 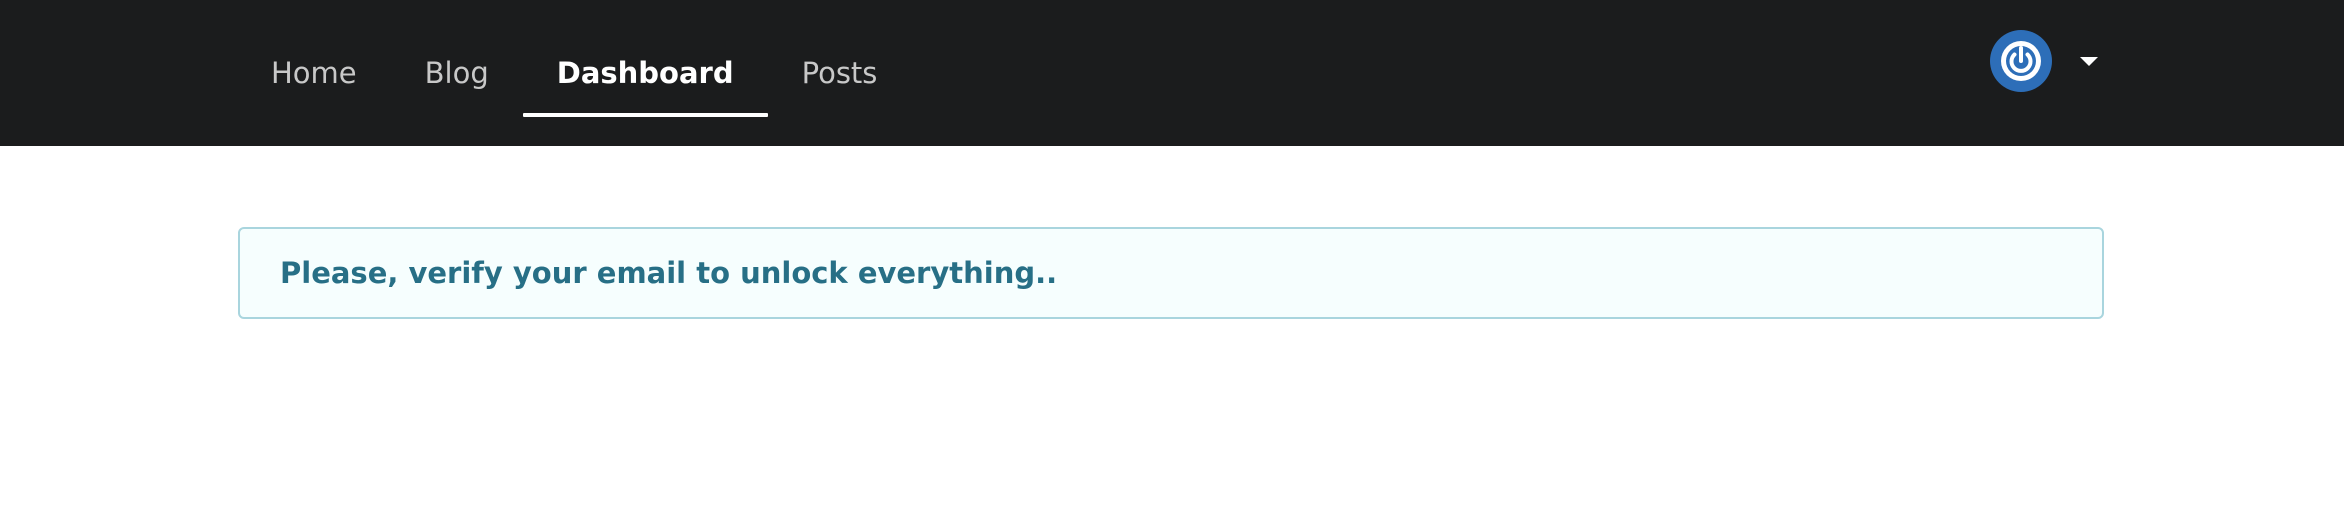 I want to click on nav-item-blog: Blog, so click(x=457, y=73).